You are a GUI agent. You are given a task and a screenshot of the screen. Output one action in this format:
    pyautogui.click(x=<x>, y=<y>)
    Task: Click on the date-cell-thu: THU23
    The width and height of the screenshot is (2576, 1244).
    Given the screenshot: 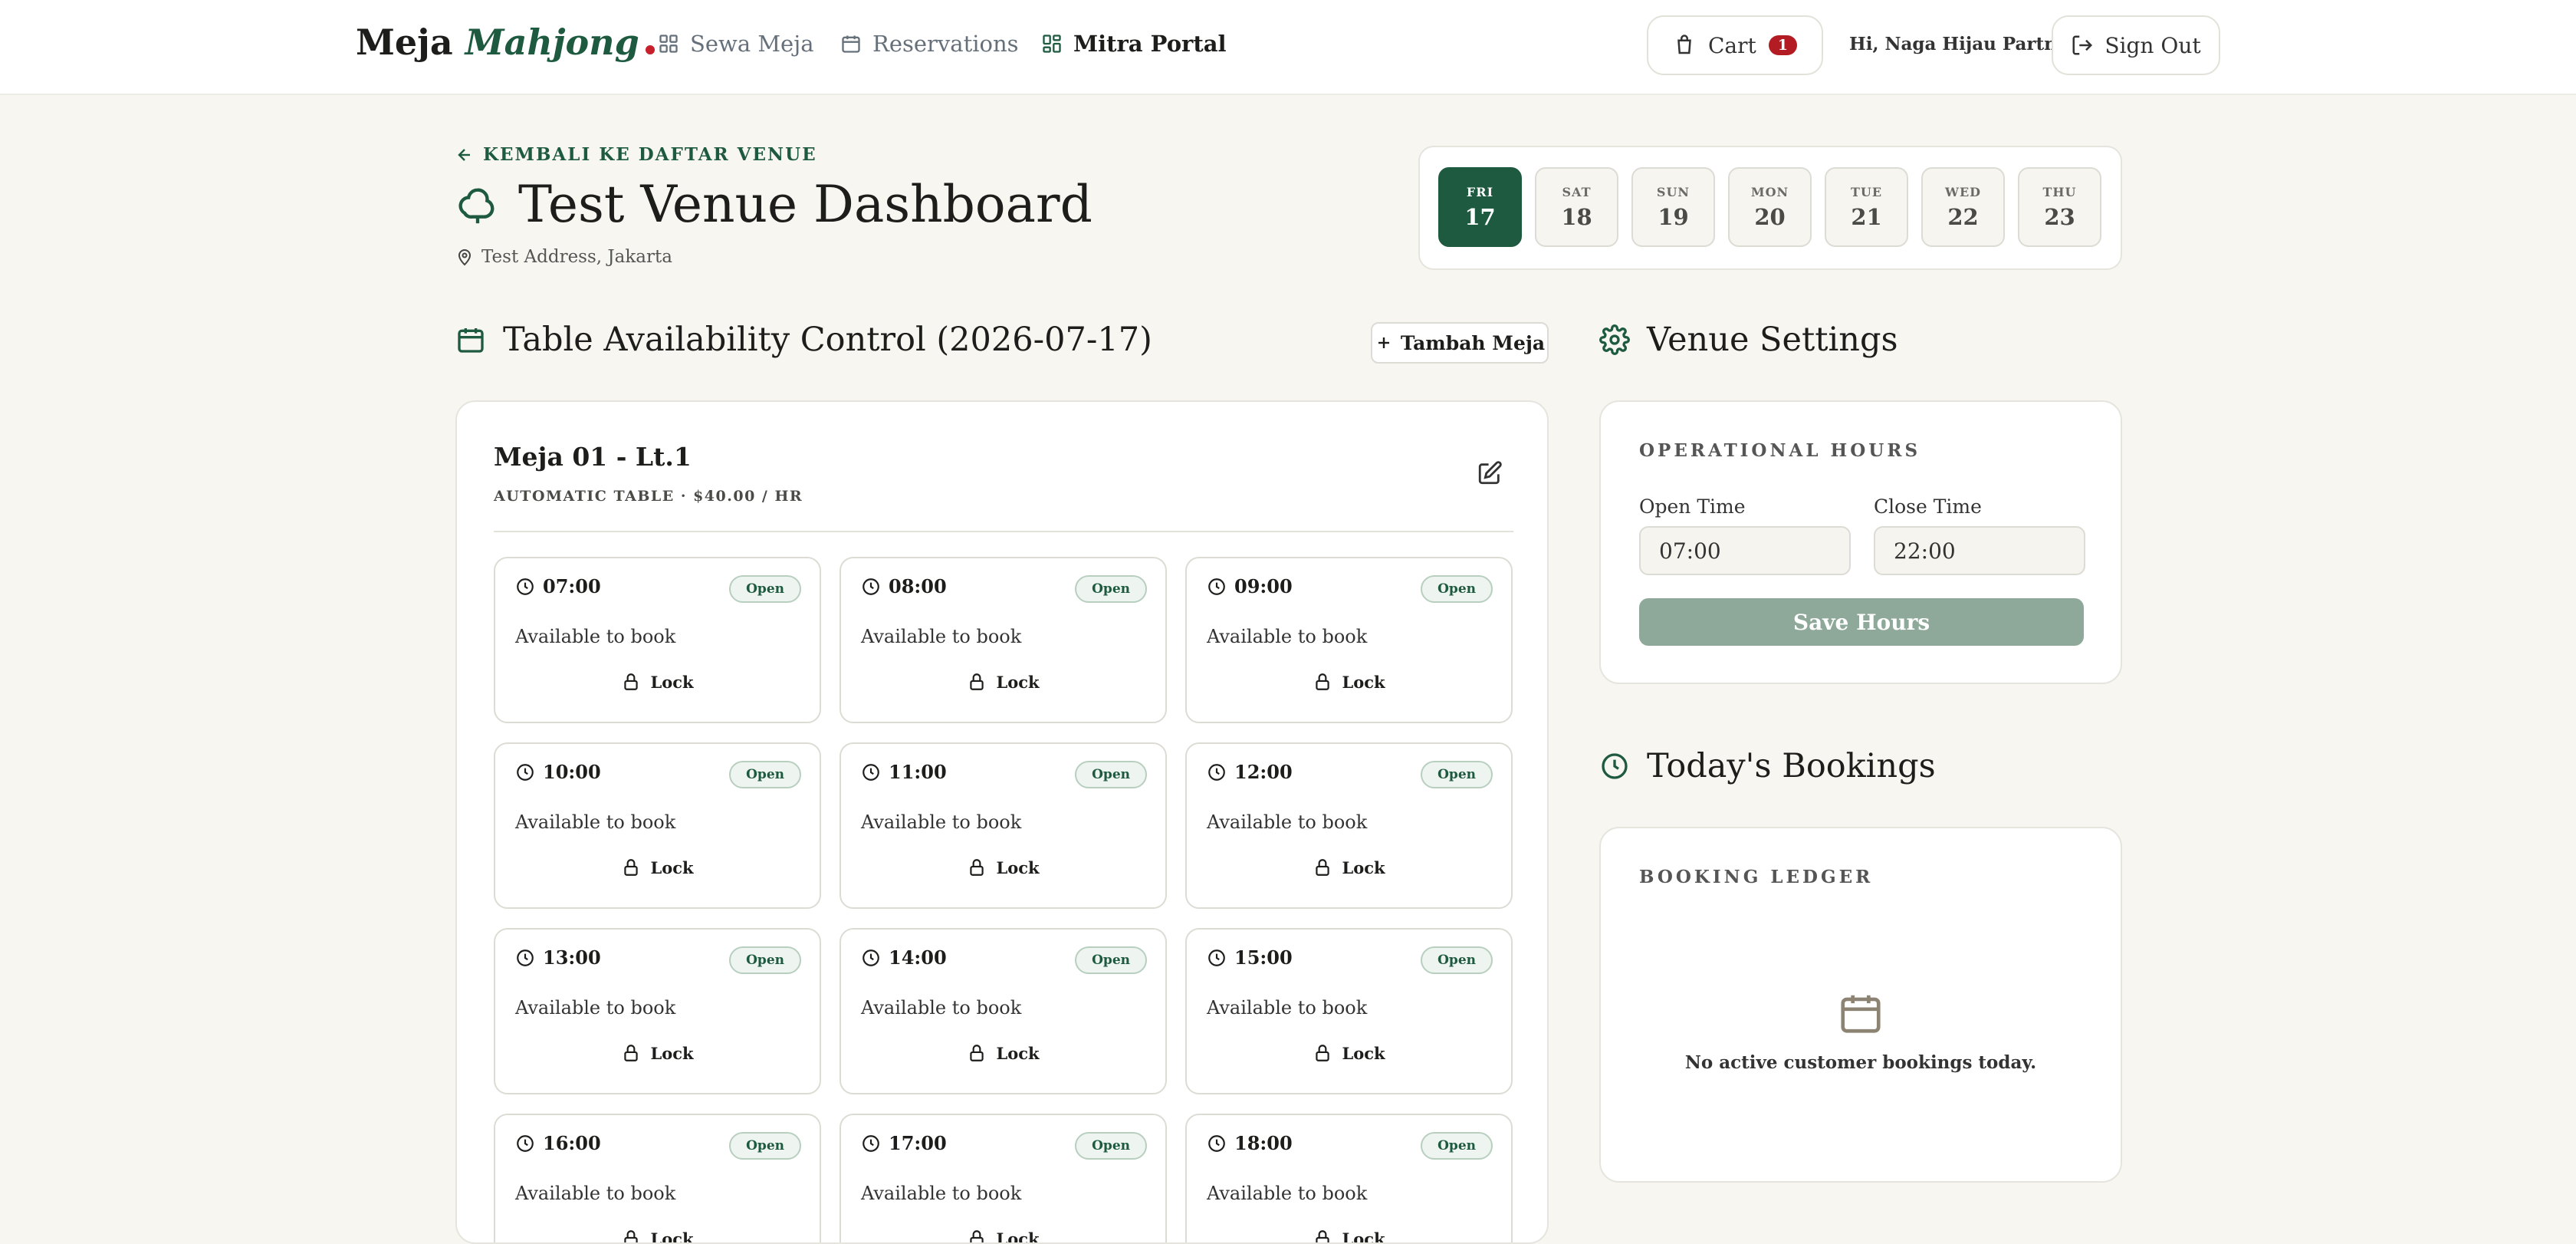 What is the action you would take?
    pyautogui.click(x=2059, y=207)
    